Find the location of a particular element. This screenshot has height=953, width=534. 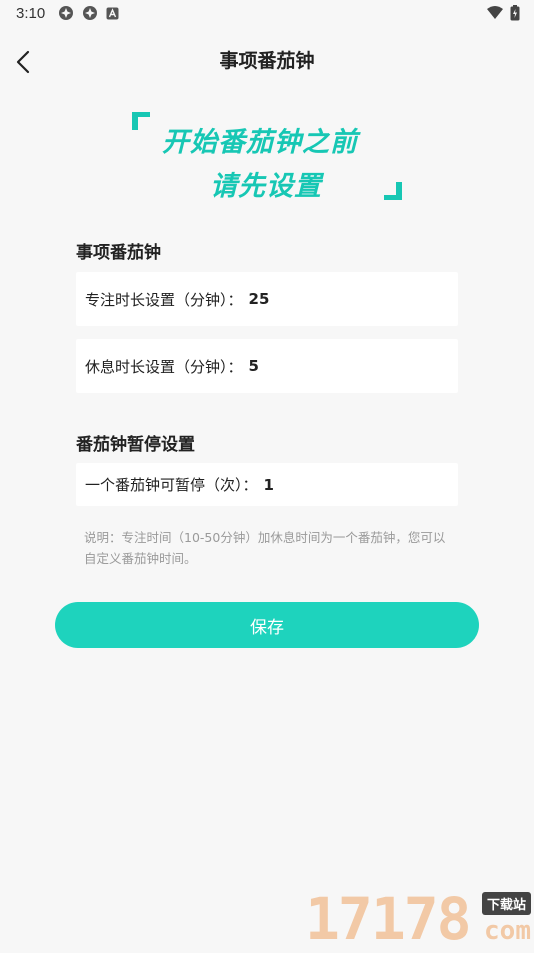

banner-line1: 开始番茄钟之前 is located at coordinates (260, 142).